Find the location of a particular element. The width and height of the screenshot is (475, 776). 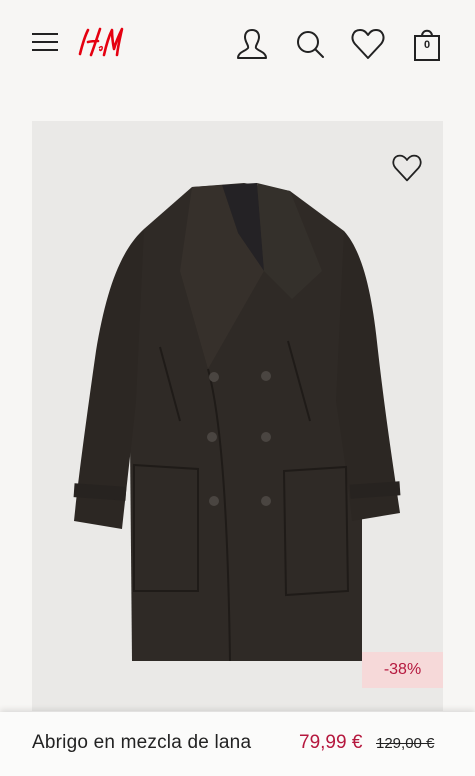

add-to-favorites-button is located at coordinates (407, 168).